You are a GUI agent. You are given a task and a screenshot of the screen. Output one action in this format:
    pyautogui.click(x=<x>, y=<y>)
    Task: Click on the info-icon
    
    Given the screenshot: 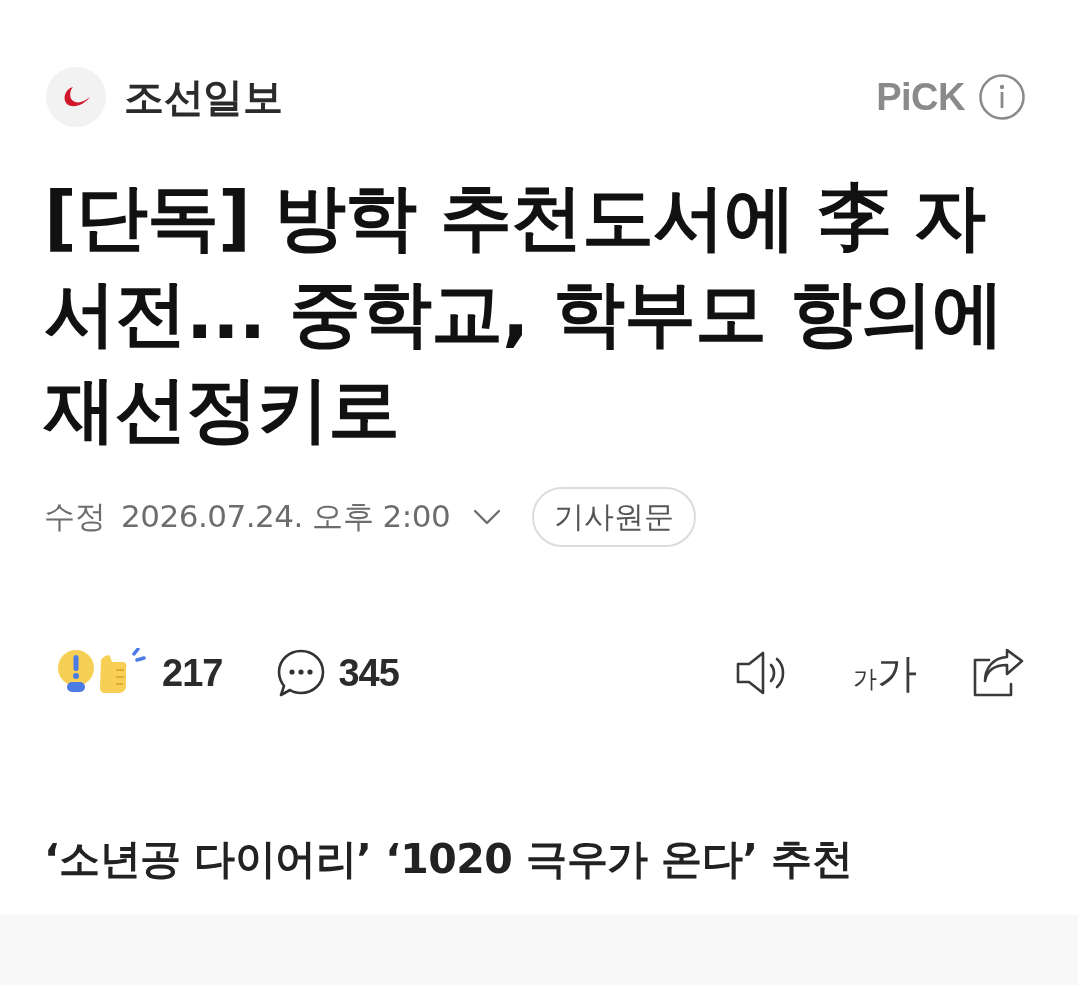 What is the action you would take?
    pyautogui.click(x=1002, y=97)
    